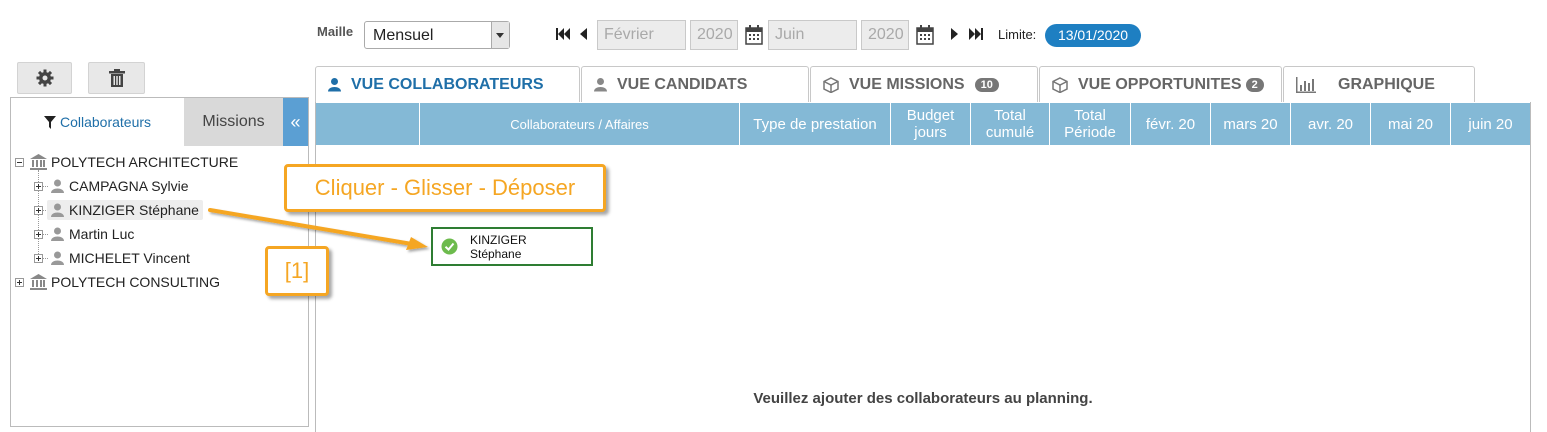 The height and width of the screenshot is (432, 1547). I want to click on tab-label: VUE OPPORTUNITES, so click(1160, 84).